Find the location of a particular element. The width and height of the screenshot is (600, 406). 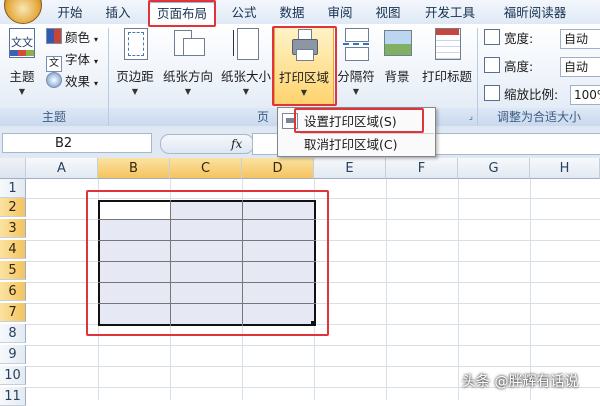

row-header-5: 5 is located at coordinates (13, 270).